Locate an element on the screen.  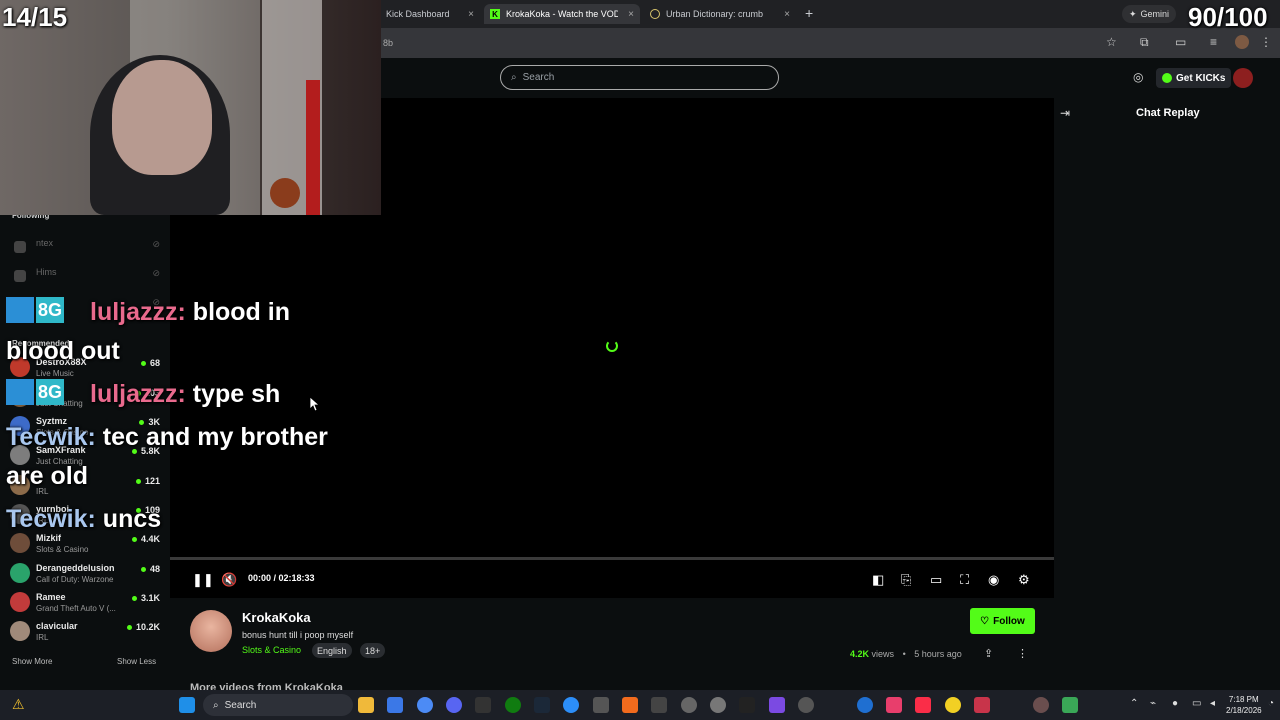
mute-icon: 🔇 is located at coordinates (229, 580).